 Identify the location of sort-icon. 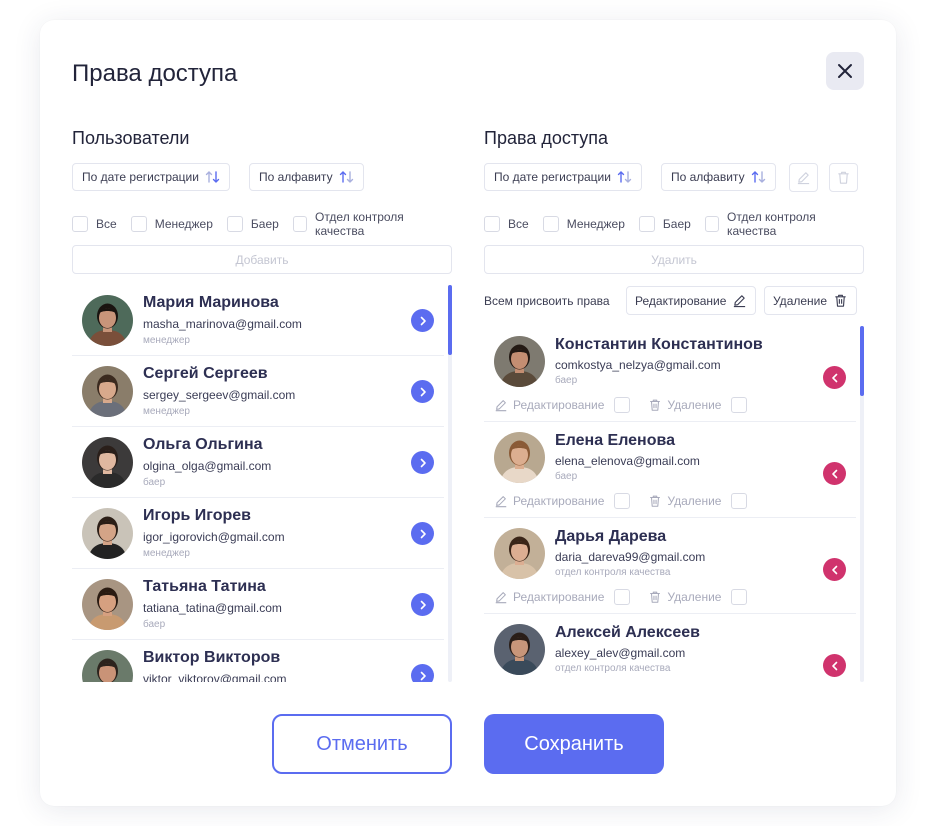
(758, 177).